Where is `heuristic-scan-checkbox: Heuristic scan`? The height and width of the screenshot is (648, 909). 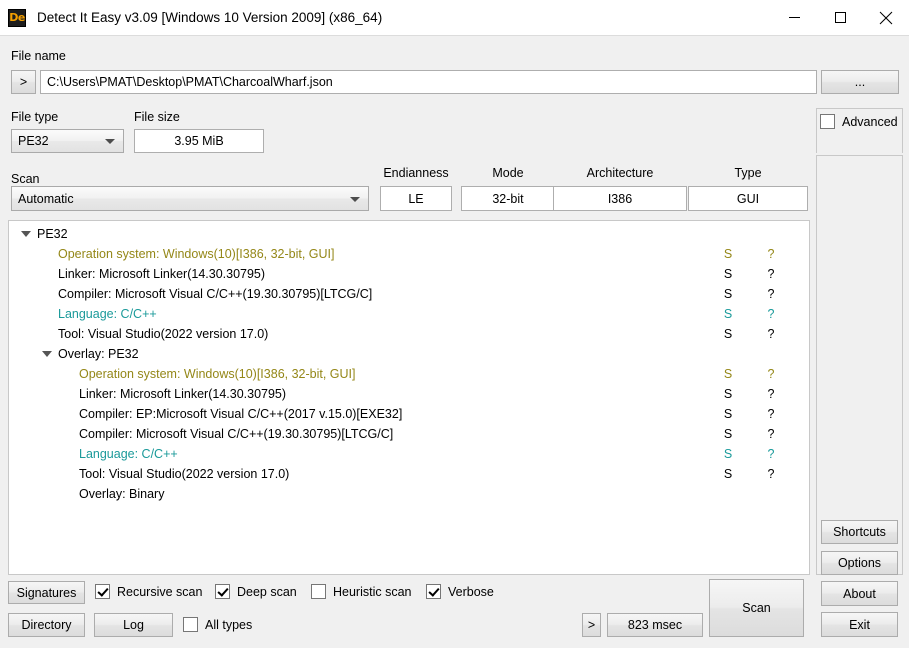
heuristic-scan-checkbox: Heuristic scan is located at coordinates (361, 591).